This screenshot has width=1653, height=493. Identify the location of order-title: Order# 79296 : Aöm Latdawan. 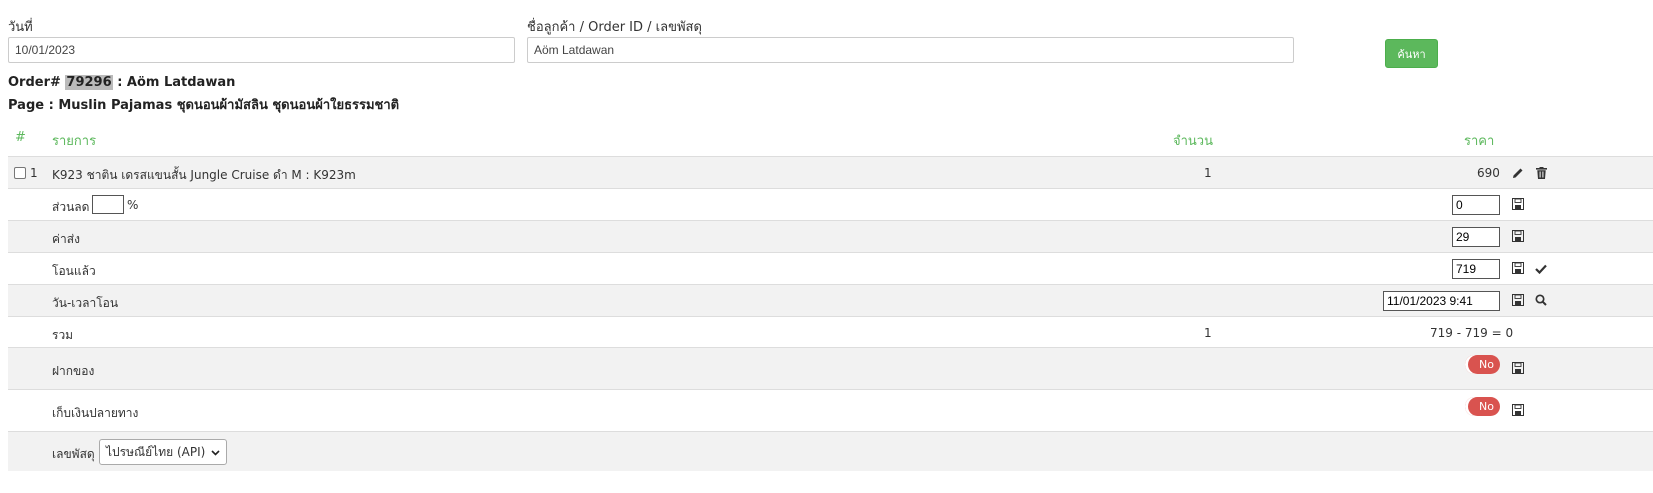
(121, 82).